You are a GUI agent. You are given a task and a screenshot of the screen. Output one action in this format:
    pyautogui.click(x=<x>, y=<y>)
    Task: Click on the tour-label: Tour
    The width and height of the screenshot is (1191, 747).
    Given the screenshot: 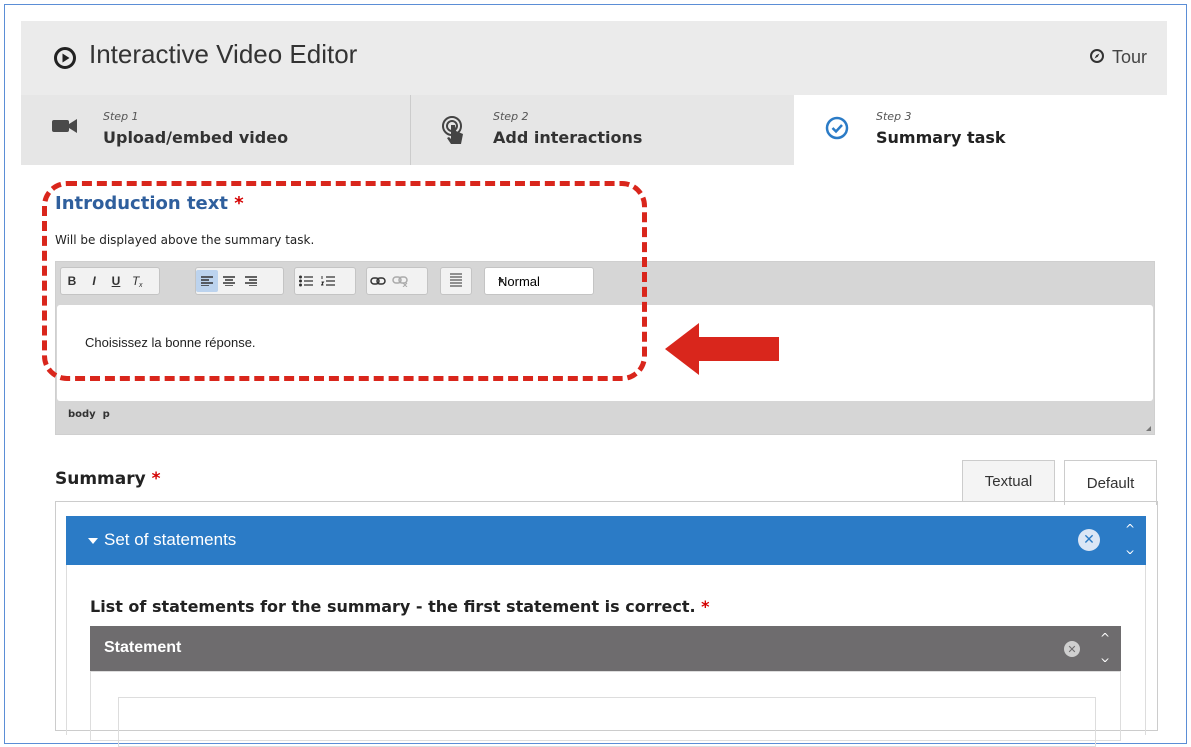 What is the action you would take?
    pyautogui.click(x=1129, y=57)
    